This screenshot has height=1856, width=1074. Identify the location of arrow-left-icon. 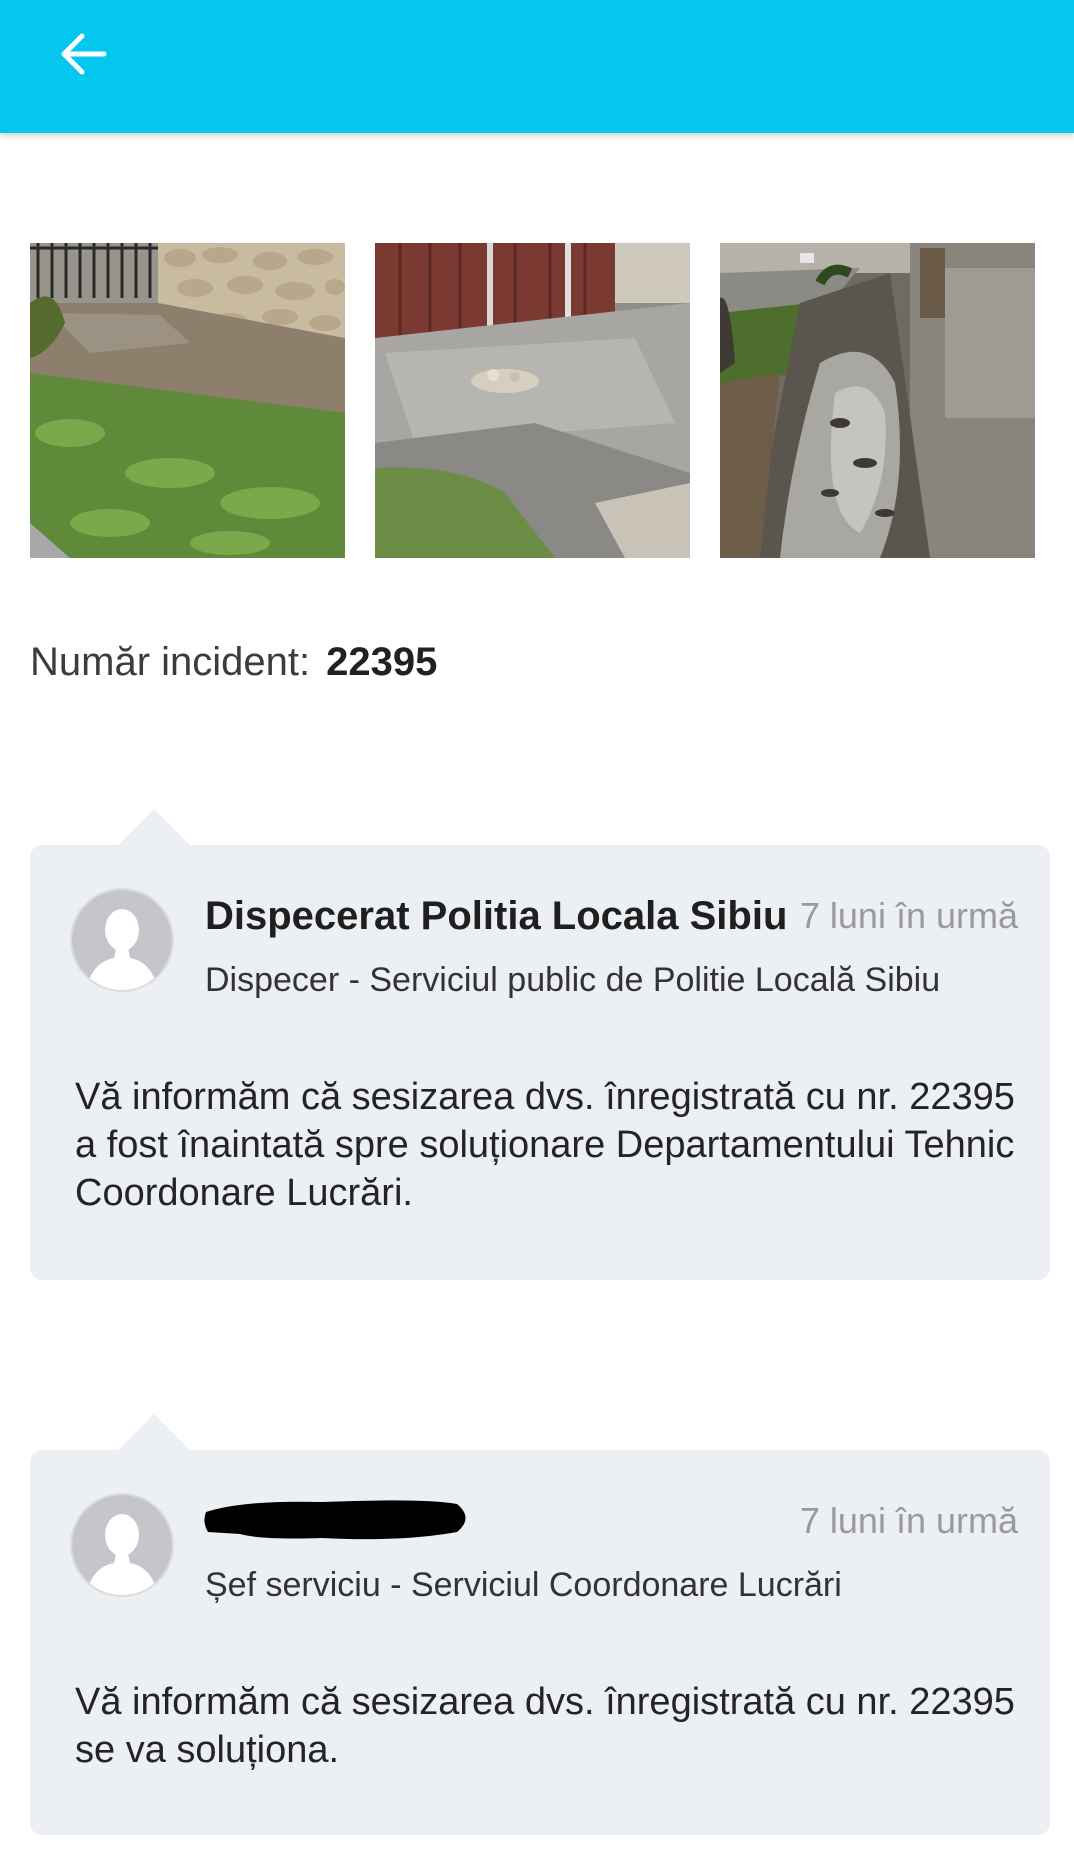
(84, 54).